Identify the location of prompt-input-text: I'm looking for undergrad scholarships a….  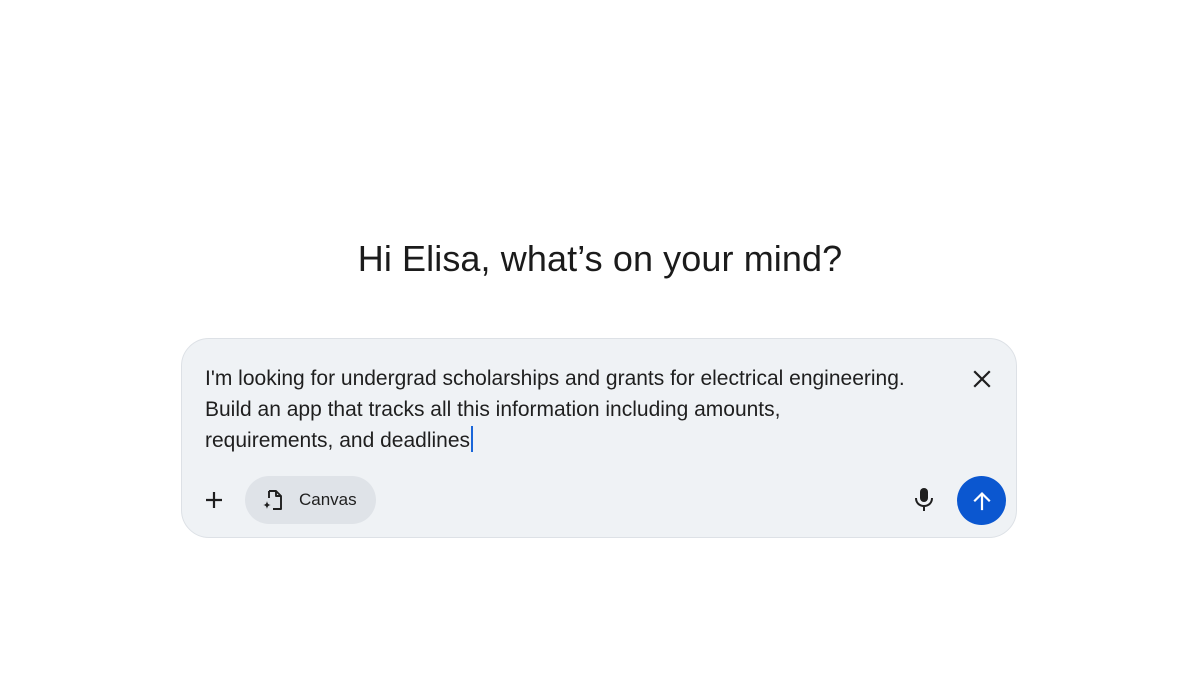
(555, 409).